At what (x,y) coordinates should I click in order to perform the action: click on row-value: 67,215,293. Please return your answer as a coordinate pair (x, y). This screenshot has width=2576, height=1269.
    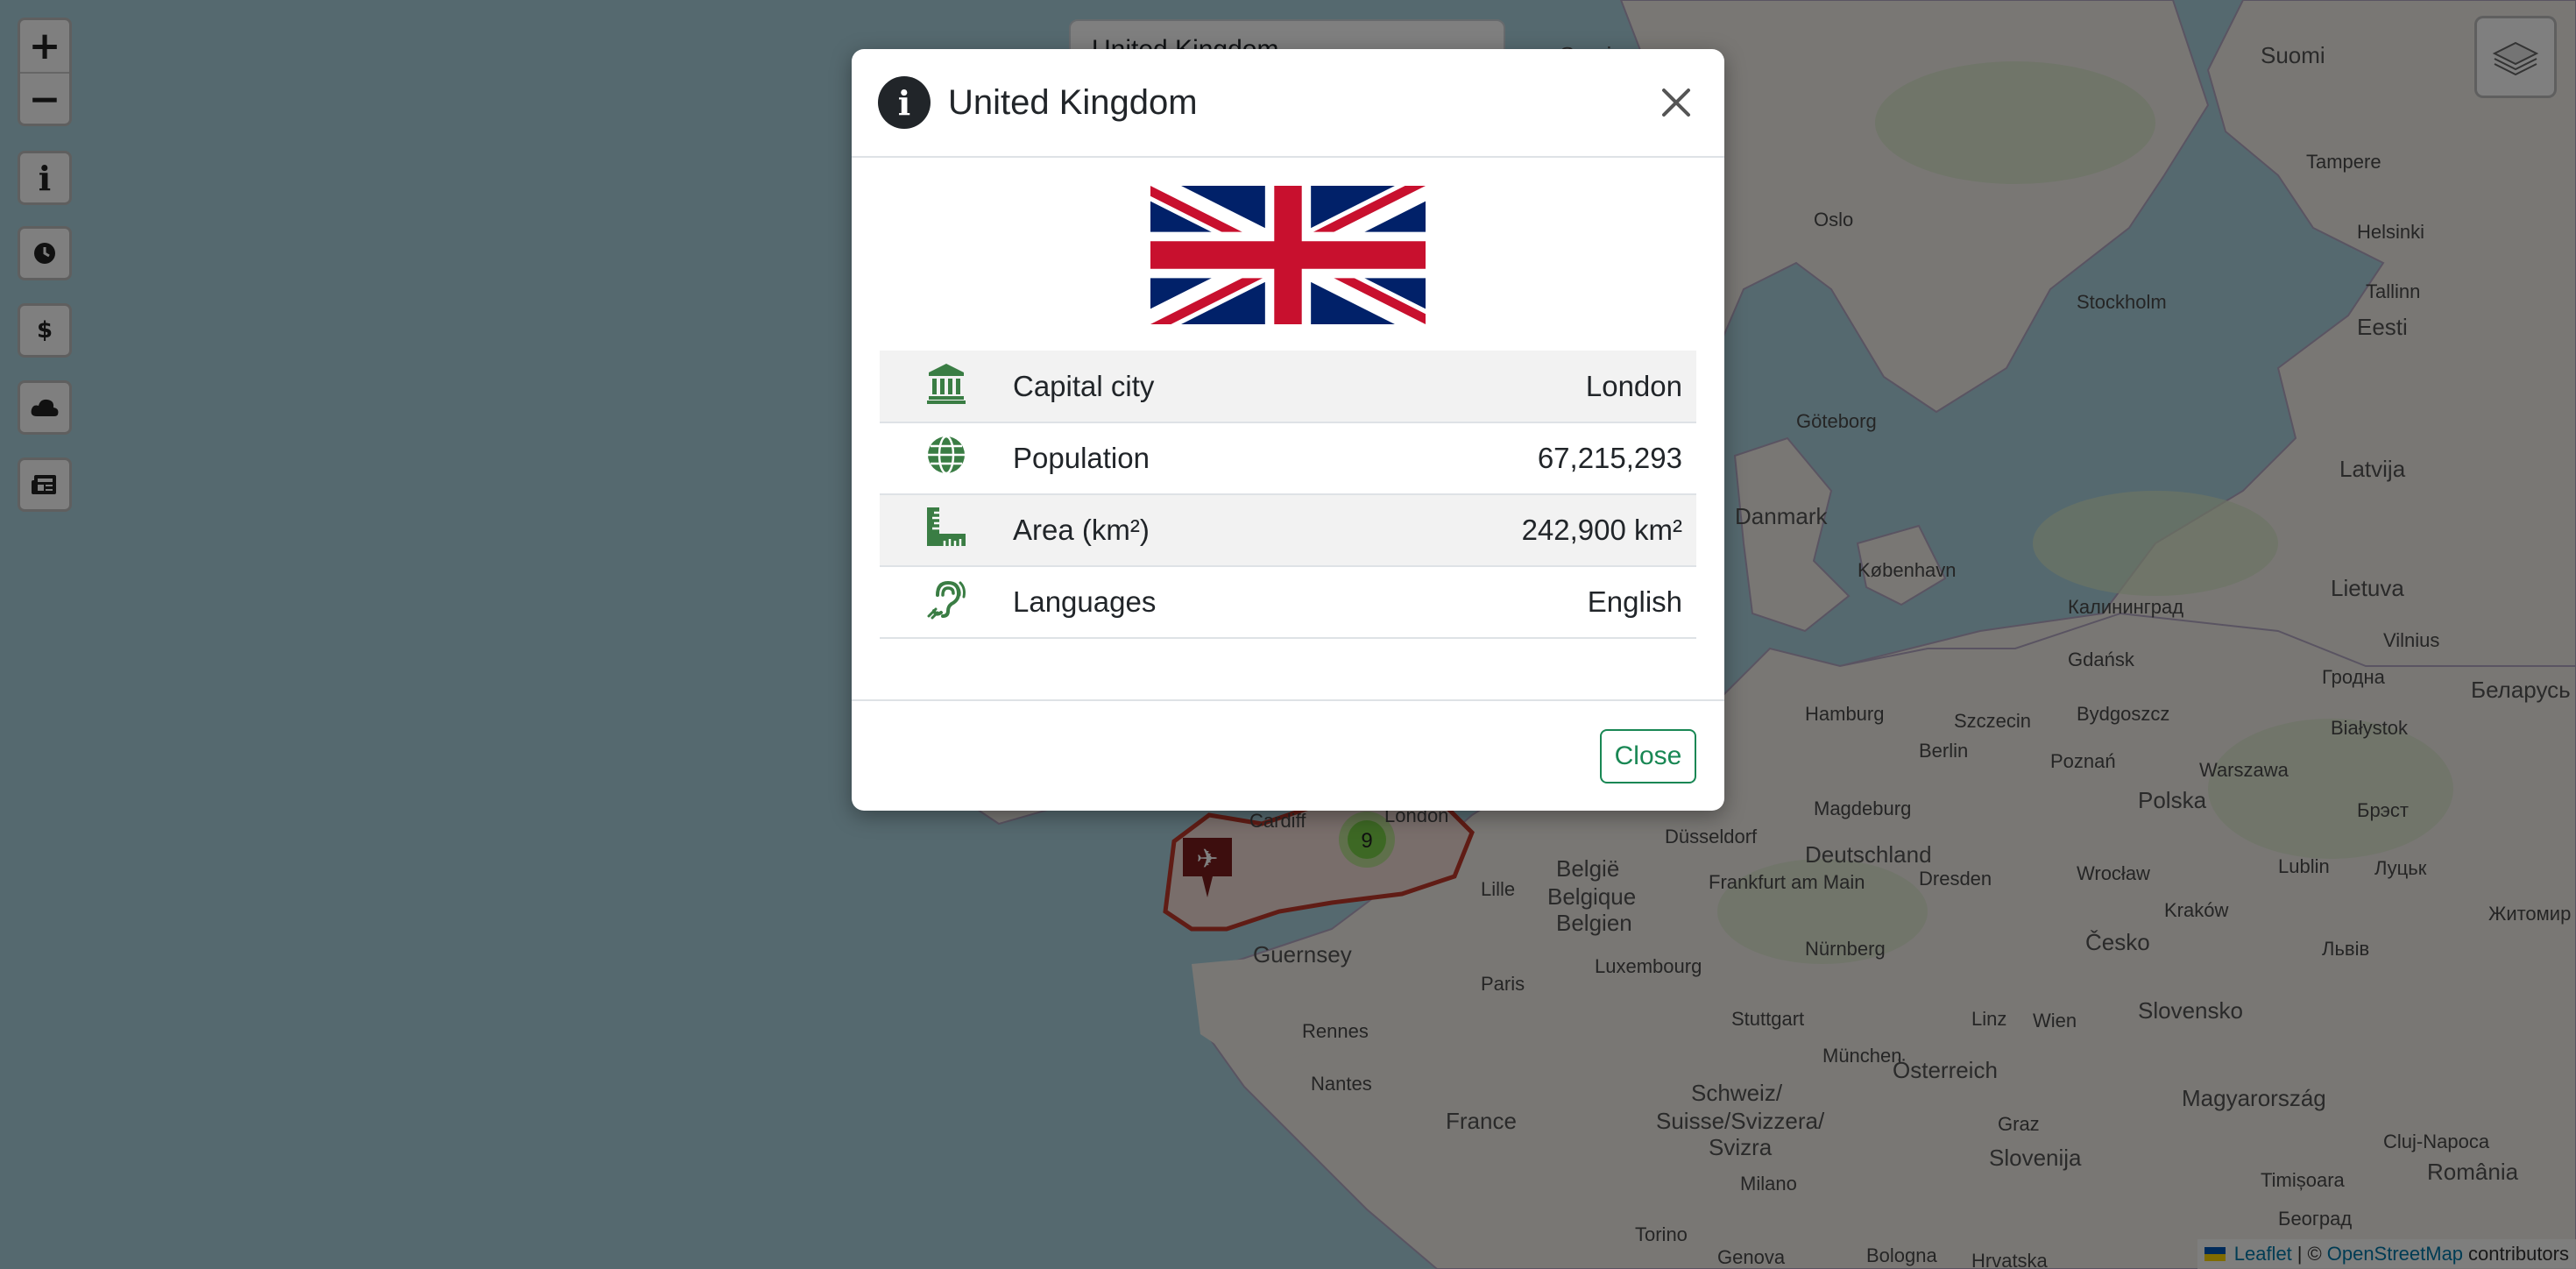
    Looking at the image, I should click on (1609, 458).